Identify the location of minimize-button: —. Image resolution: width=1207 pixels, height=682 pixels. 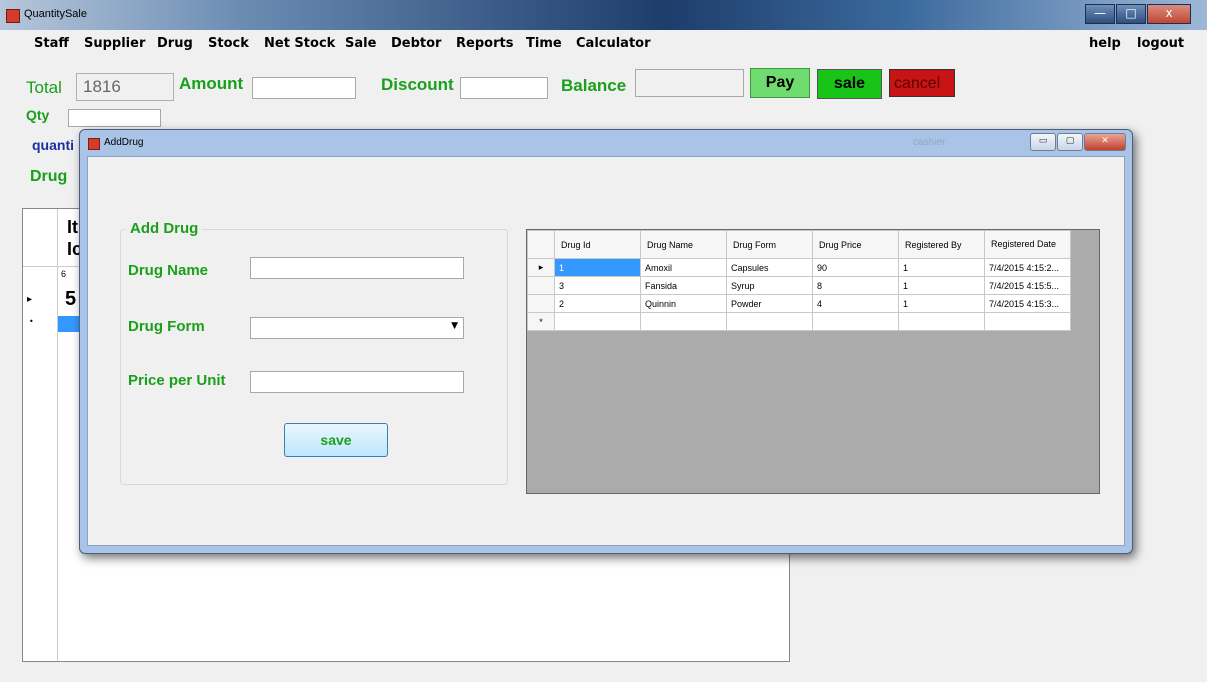
(1100, 14).